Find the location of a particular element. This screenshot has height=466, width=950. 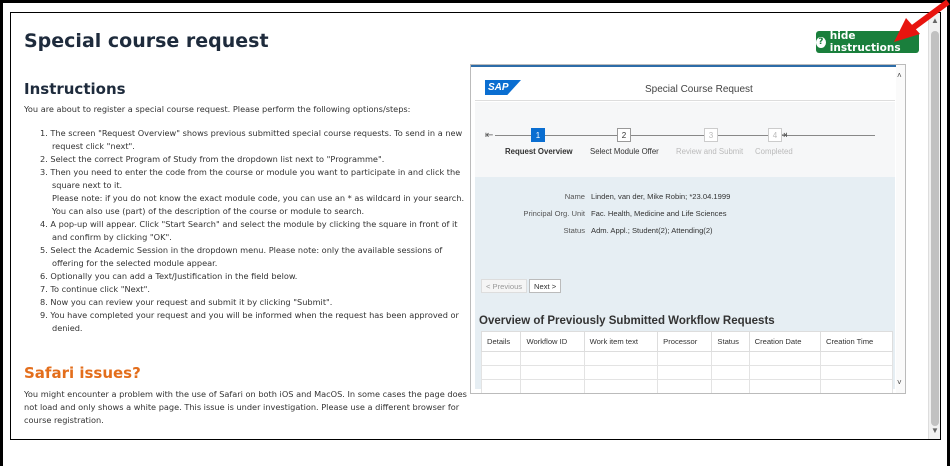

org-unit-label: Principal Org. Unit is located at coordinates (554, 213).